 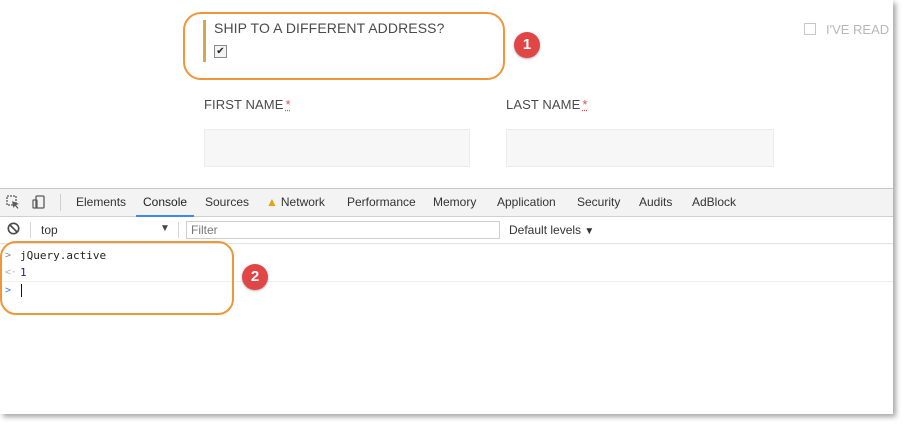 I want to click on context-selector: top, so click(x=49, y=230).